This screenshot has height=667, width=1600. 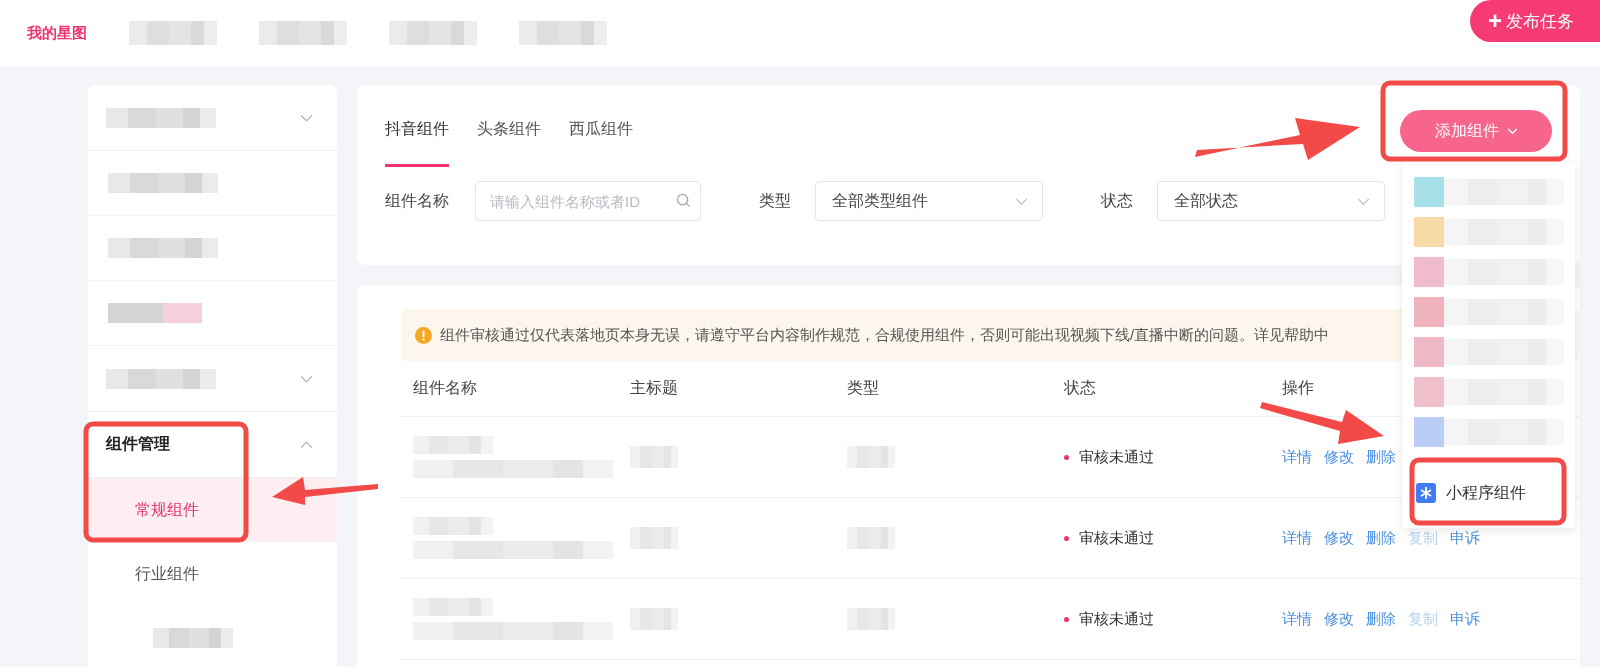 I want to click on tab: 头条组件, so click(x=509, y=126).